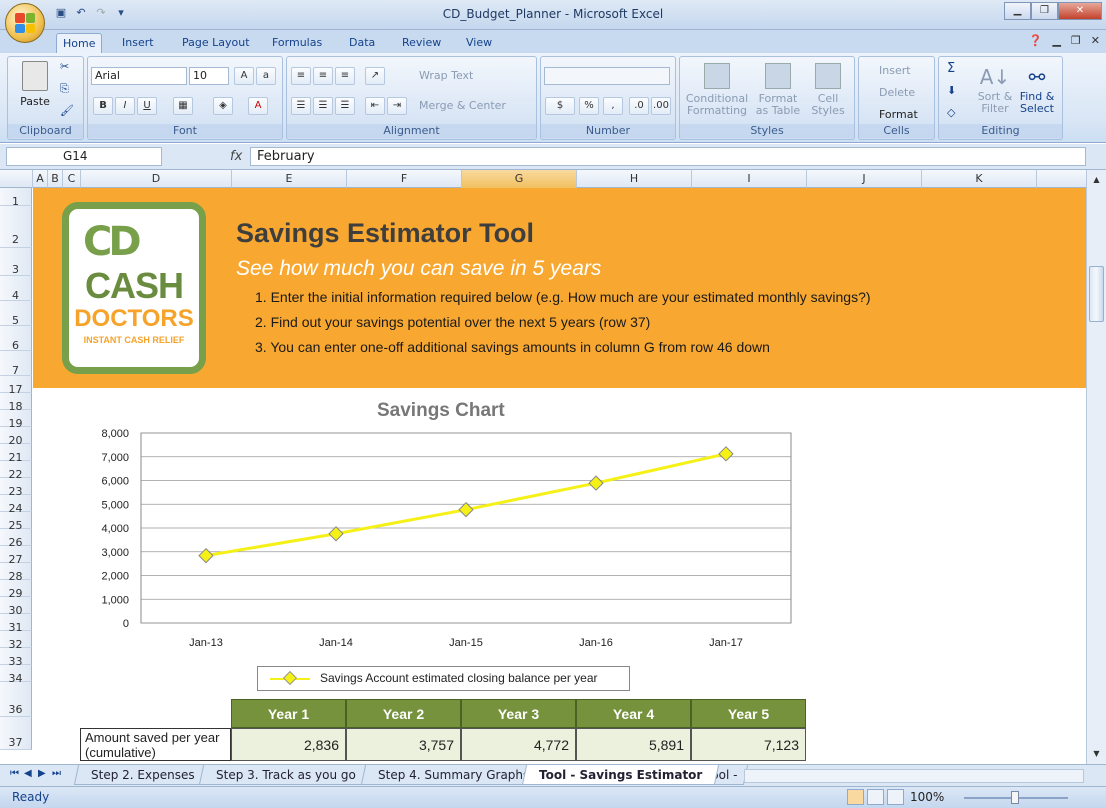  Describe the element at coordinates (1056, 40) in the screenshot. I see `ribbon-minimize-icon: ▁` at that location.